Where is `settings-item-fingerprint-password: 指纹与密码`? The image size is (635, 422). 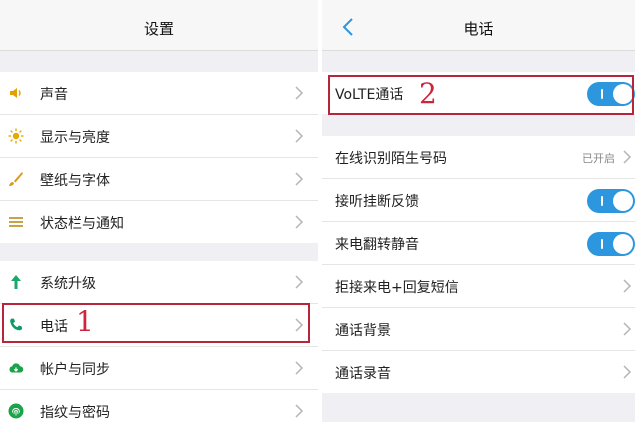 settings-item-fingerprint-password: 指纹与密码 is located at coordinates (159, 406).